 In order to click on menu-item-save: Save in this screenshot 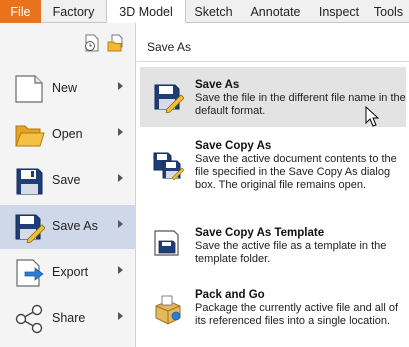, I will do `click(68, 181)`.